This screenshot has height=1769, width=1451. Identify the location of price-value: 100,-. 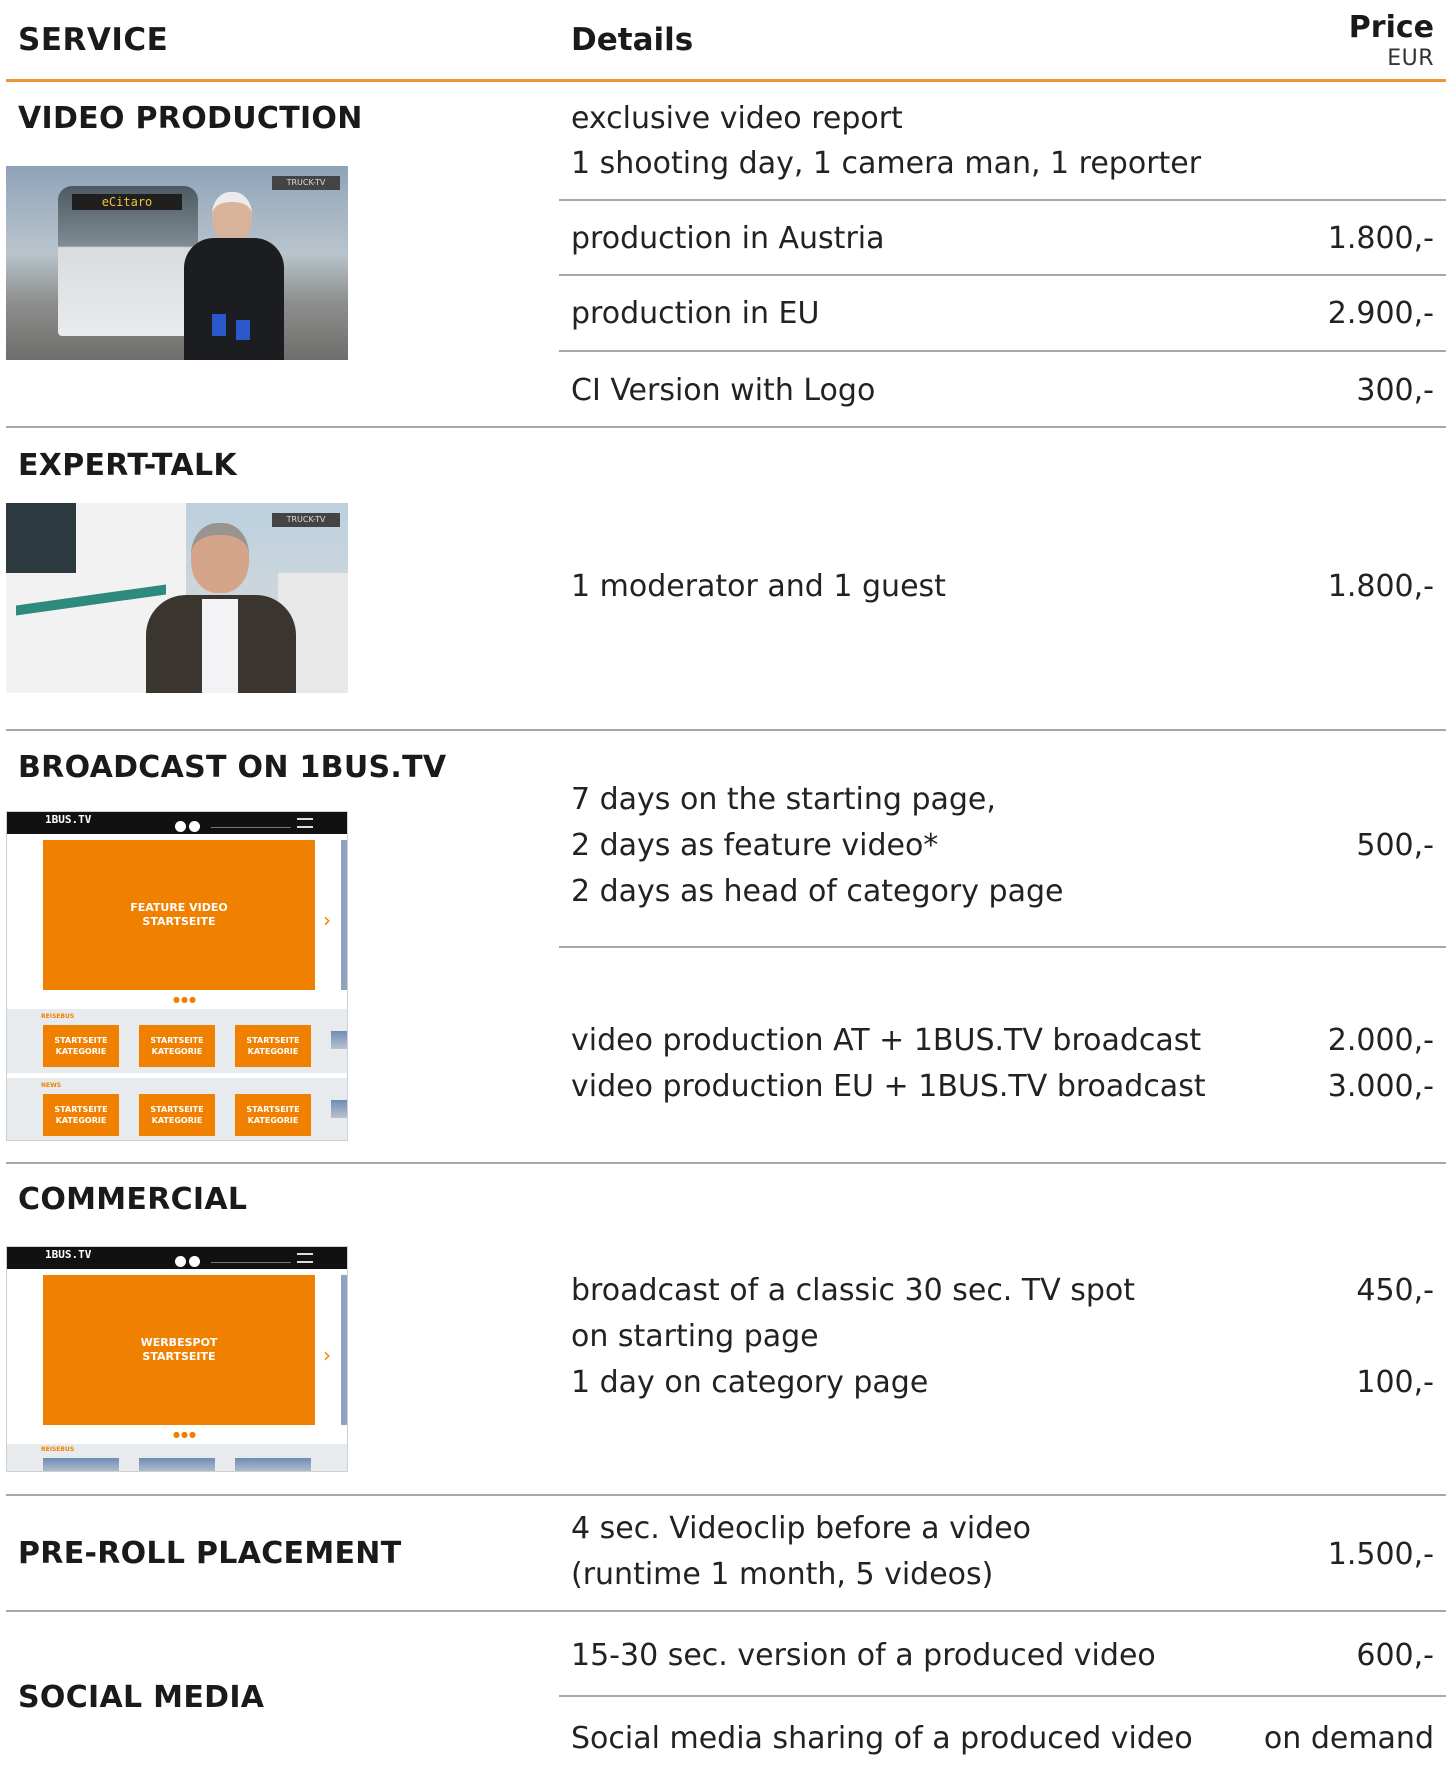
(1395, 1382).